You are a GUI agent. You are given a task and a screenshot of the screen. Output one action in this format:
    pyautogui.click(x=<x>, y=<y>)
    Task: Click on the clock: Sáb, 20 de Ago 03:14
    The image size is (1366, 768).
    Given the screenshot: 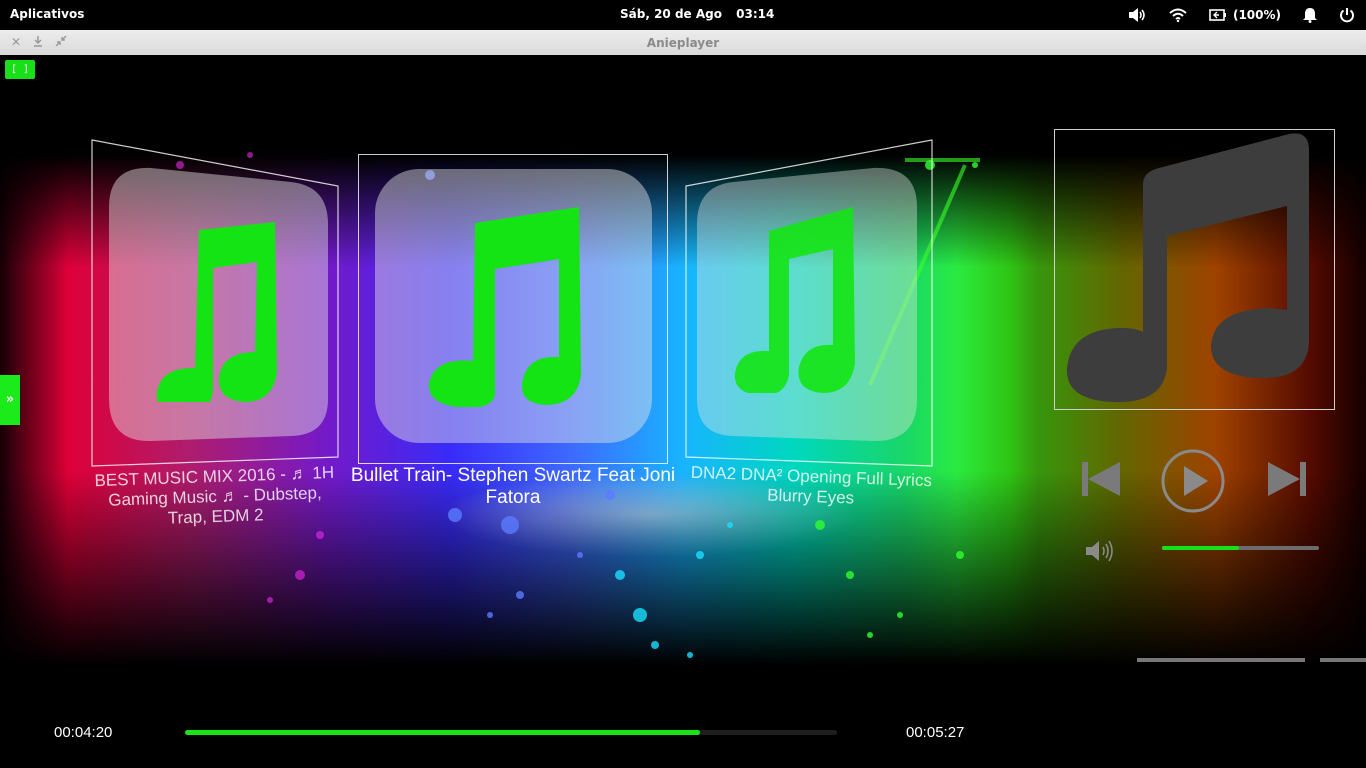 What is the action you would take?
    pyautogui.click(x=702, y=14)
    